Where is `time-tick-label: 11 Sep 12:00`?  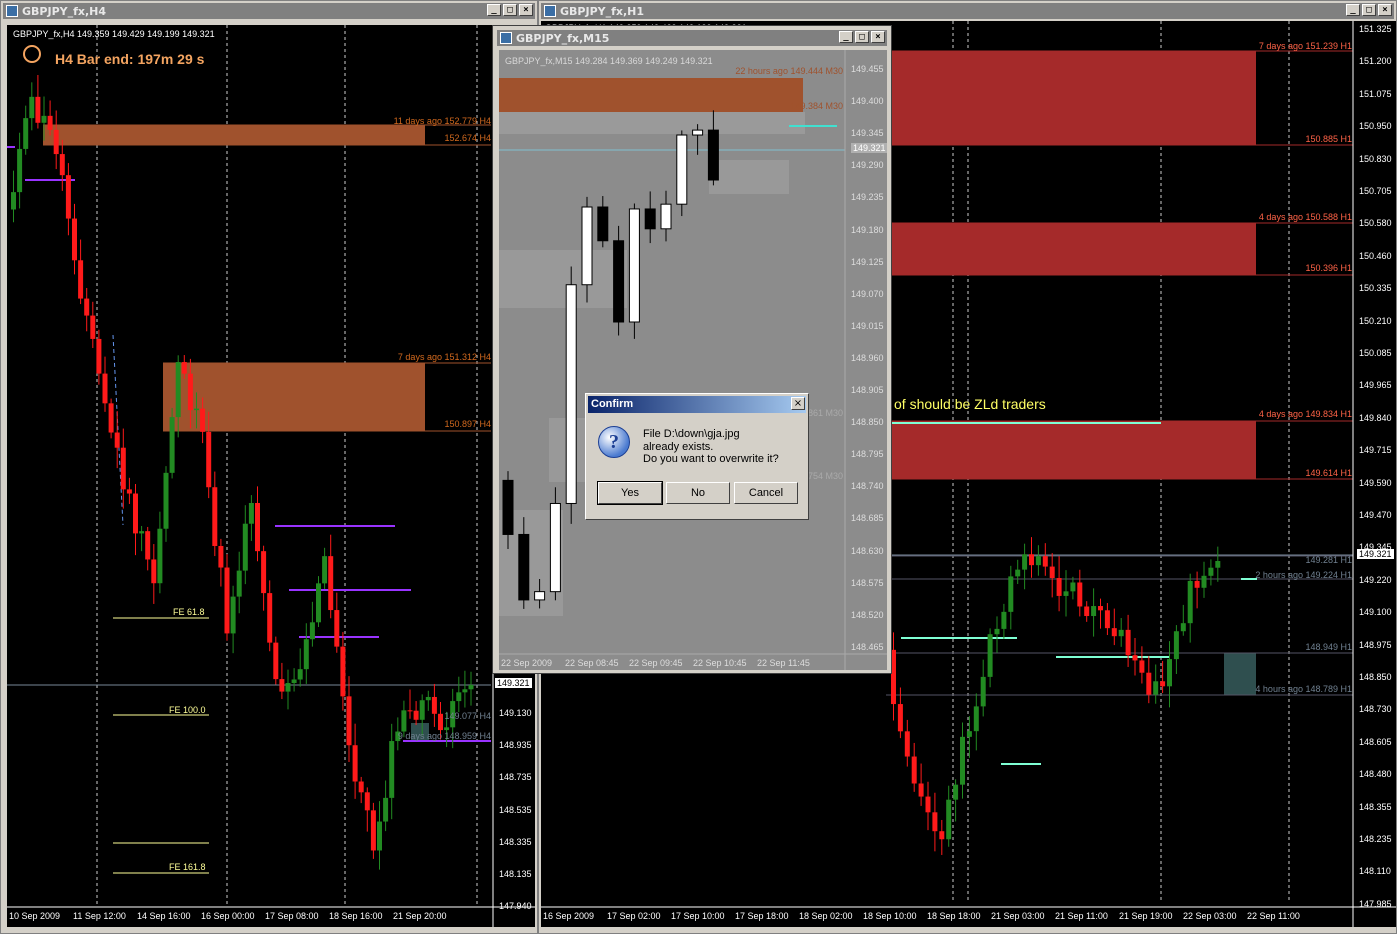 time-tick-label: 11 Sep 12:00 is located at coordinates (99, 916).